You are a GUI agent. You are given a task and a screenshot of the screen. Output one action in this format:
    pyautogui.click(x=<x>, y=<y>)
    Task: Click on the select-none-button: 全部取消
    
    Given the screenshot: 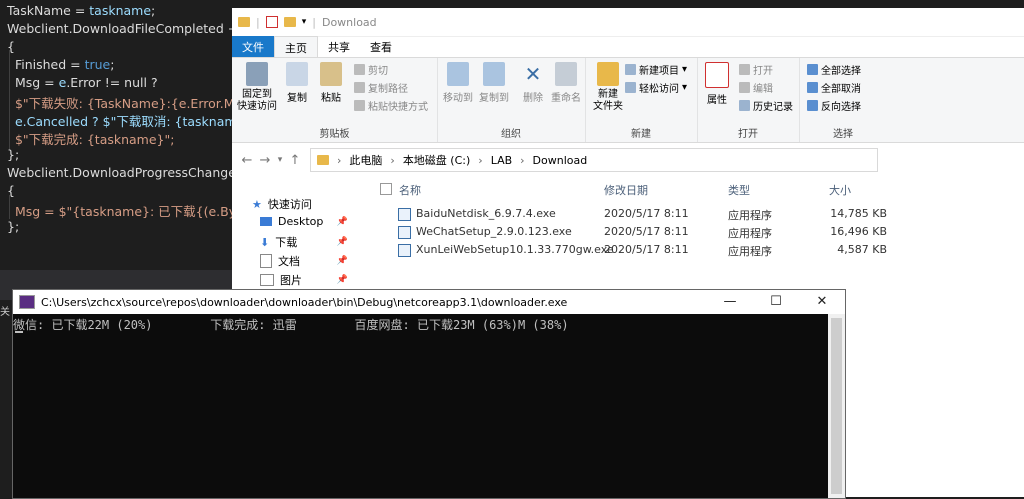 What is the action you would take?
    pyautogui.click(x=834, y=87)
    